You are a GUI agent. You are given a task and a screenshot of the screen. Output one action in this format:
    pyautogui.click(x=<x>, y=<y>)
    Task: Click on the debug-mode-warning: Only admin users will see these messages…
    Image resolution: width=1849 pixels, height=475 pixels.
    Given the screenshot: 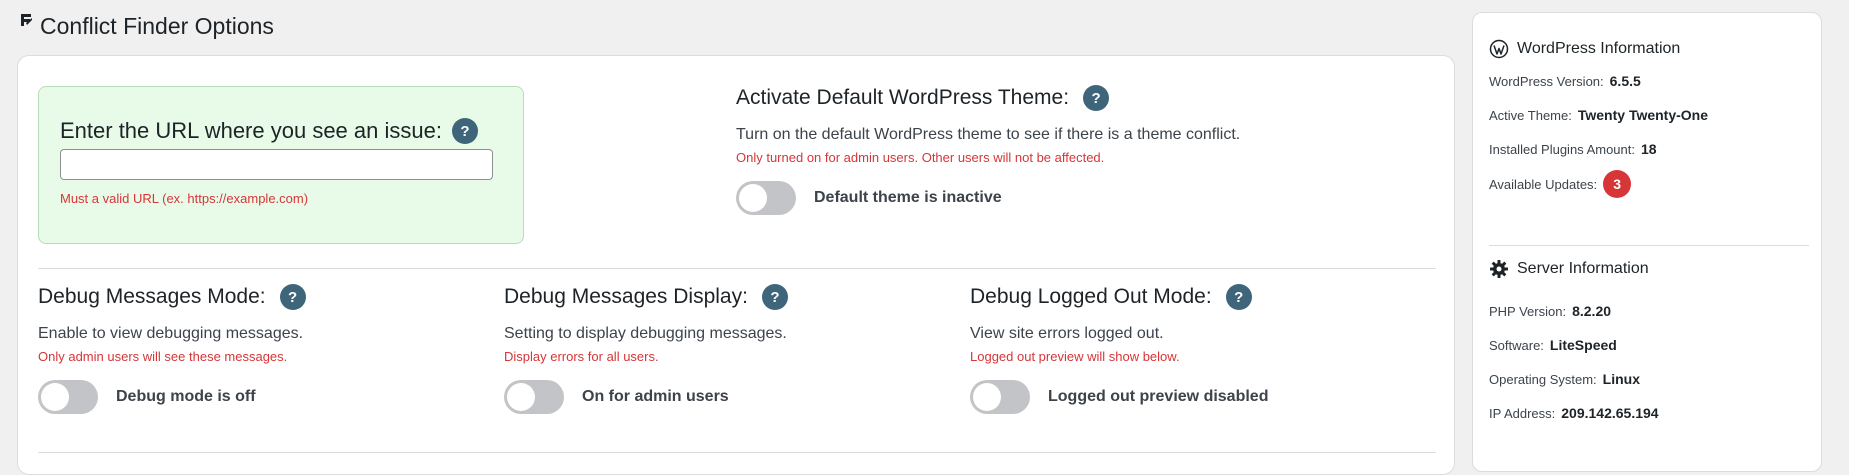 What is the action you would take?
    pyautogui.click(x=163, y=356)
    